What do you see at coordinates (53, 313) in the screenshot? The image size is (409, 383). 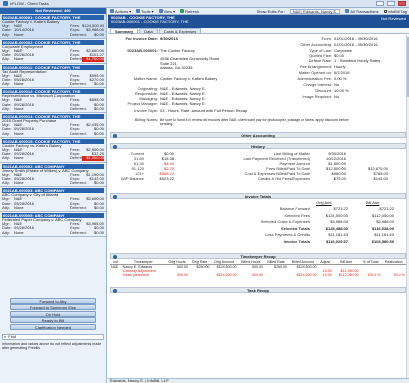 I see `workstream-action-button: On Hold` at bounding box center [53, 313].